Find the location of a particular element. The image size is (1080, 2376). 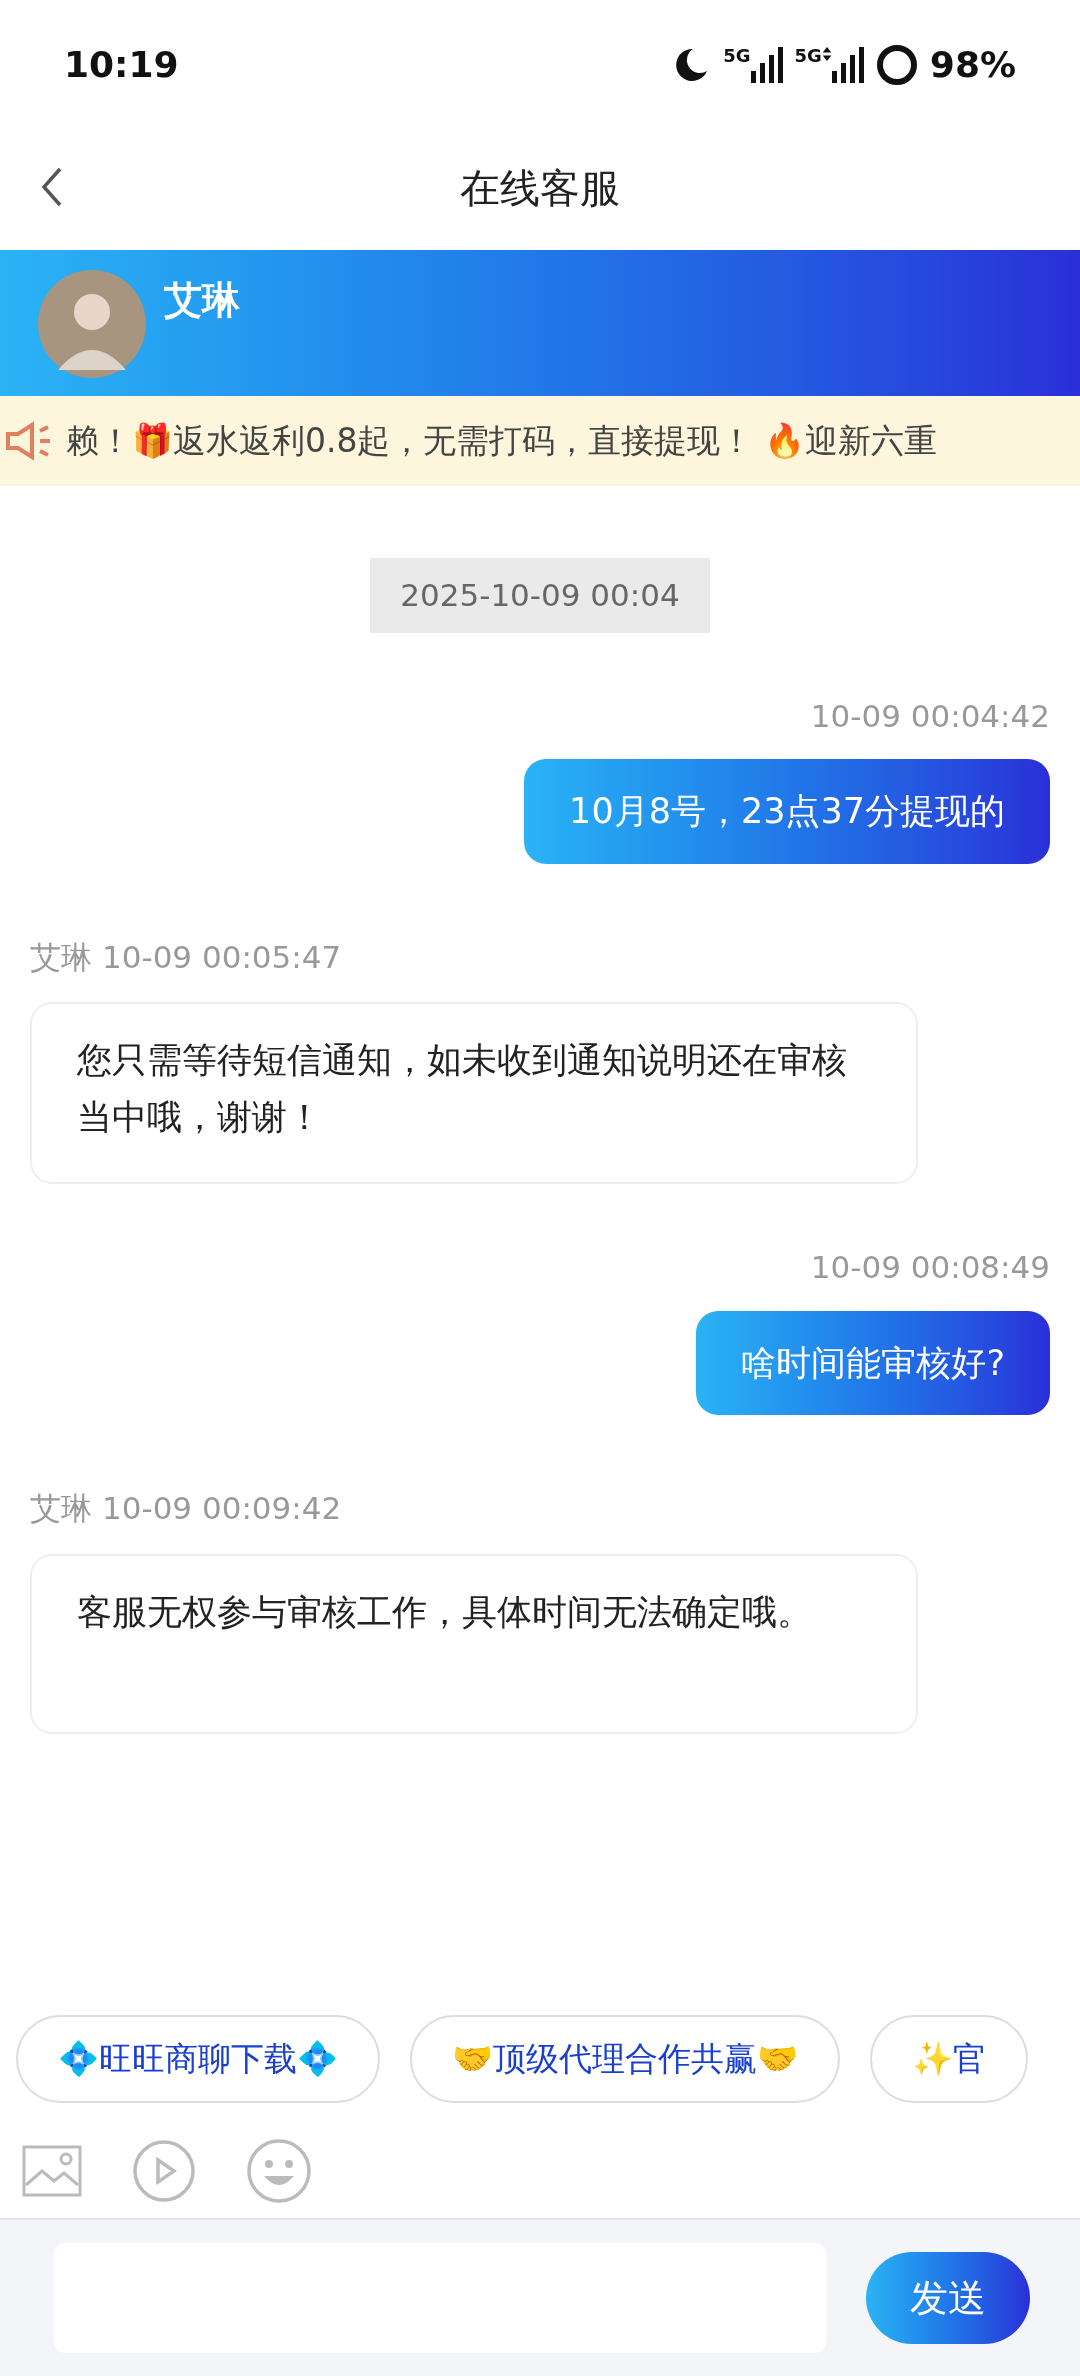

status-time: 10:19 is located at coordinates (121, 64).